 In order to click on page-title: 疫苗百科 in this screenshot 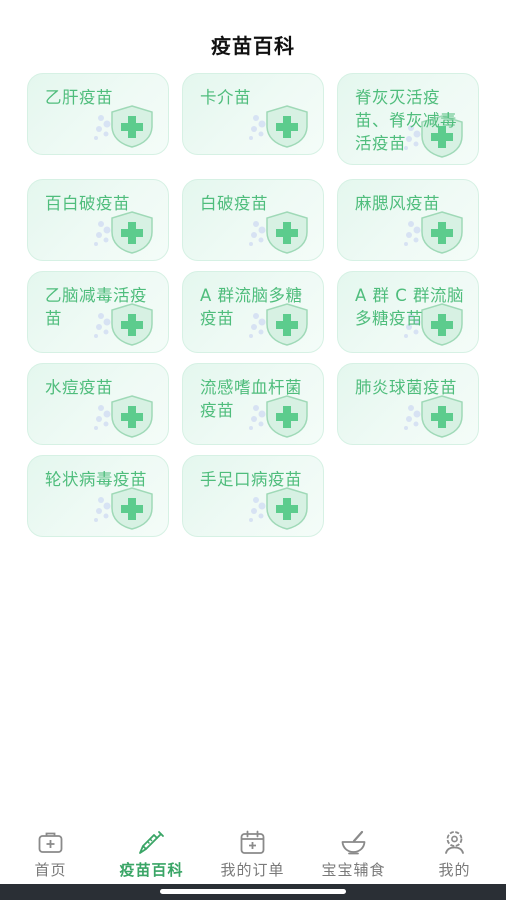, I will do `click(253, 46)`.